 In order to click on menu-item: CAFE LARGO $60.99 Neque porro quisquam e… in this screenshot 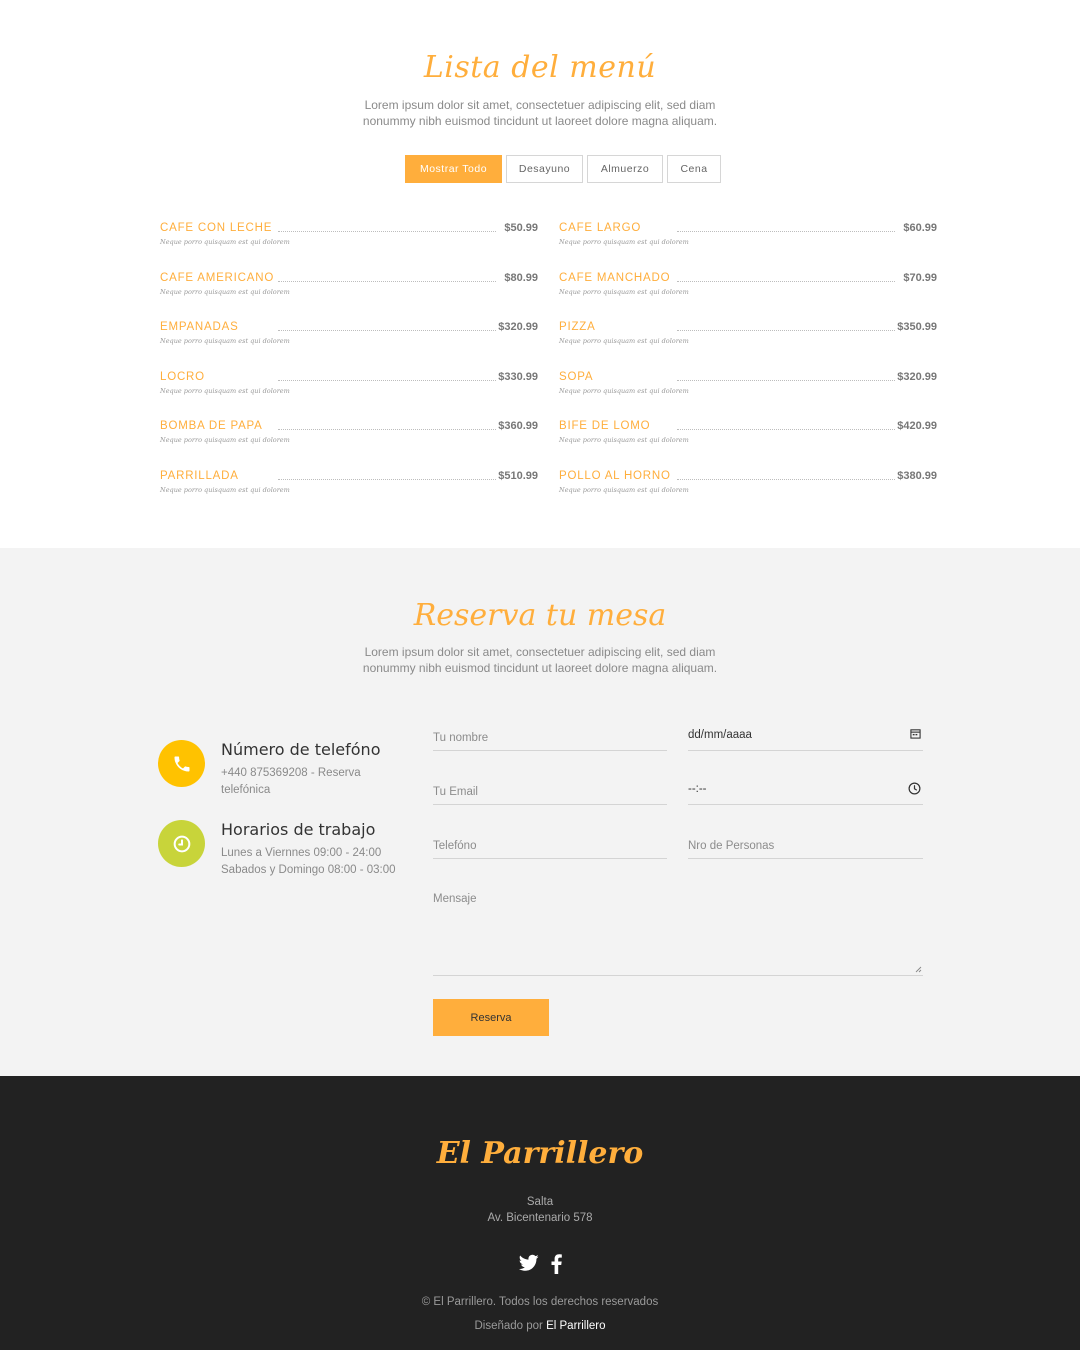, I will do `click(748, 233)`.